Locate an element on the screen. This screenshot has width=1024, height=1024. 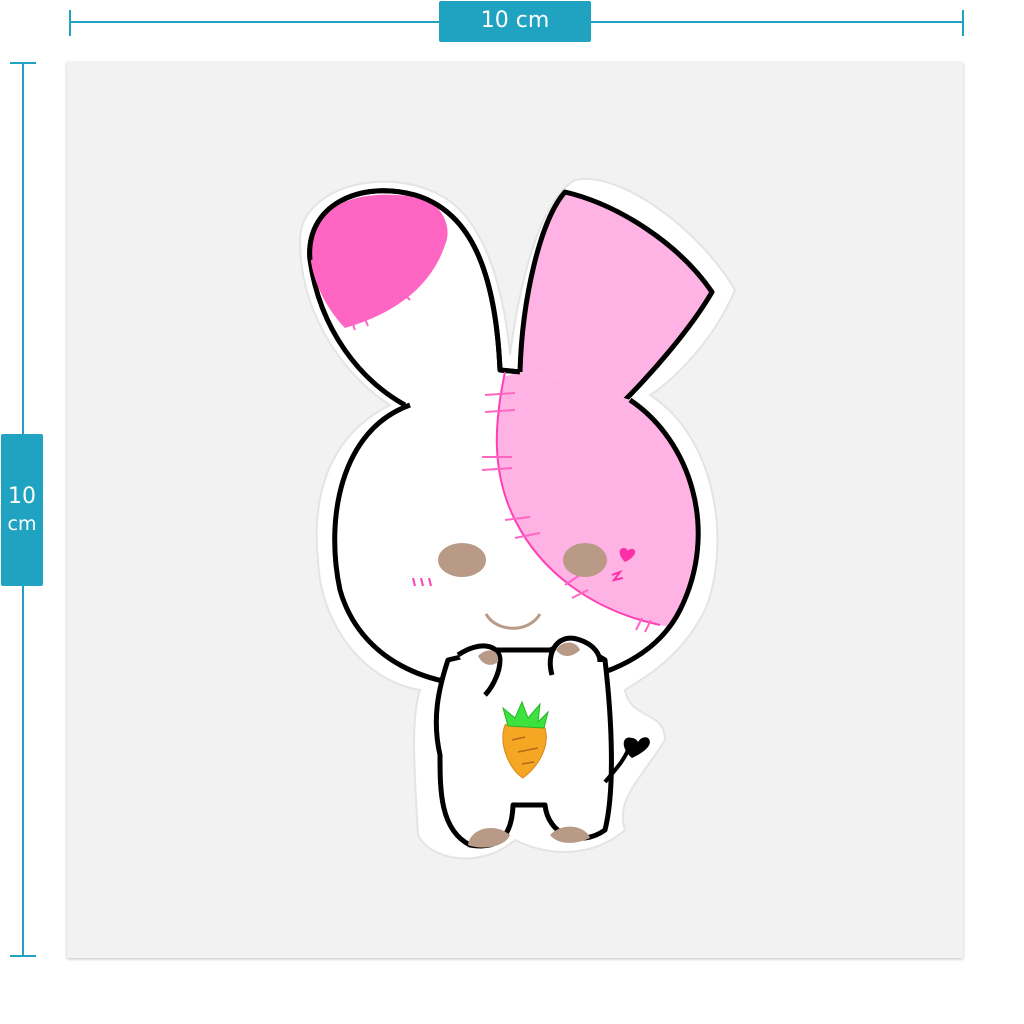
right-eye is located at coordinates (585, 560).